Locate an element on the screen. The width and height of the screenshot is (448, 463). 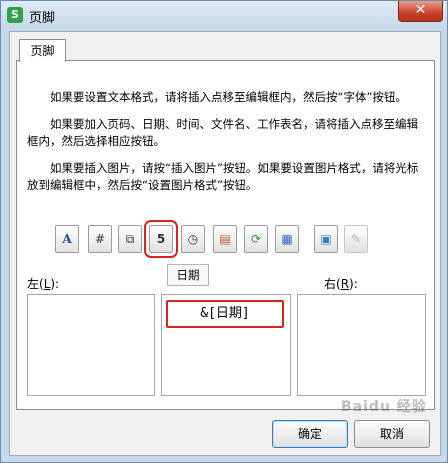
tab-footer: 页脚 is located at coordinates (42, 50).